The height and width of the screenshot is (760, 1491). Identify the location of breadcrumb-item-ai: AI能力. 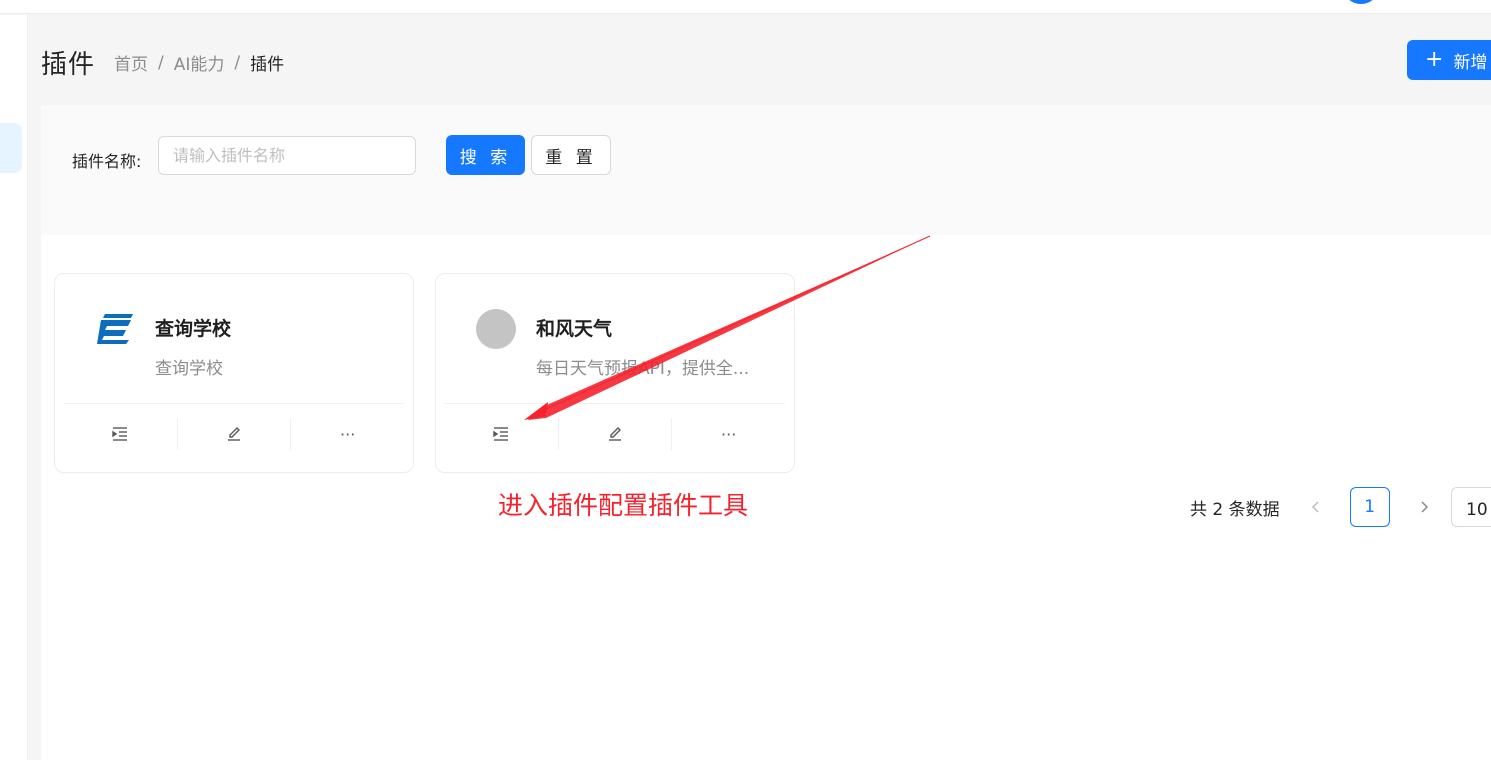
(199, 62).